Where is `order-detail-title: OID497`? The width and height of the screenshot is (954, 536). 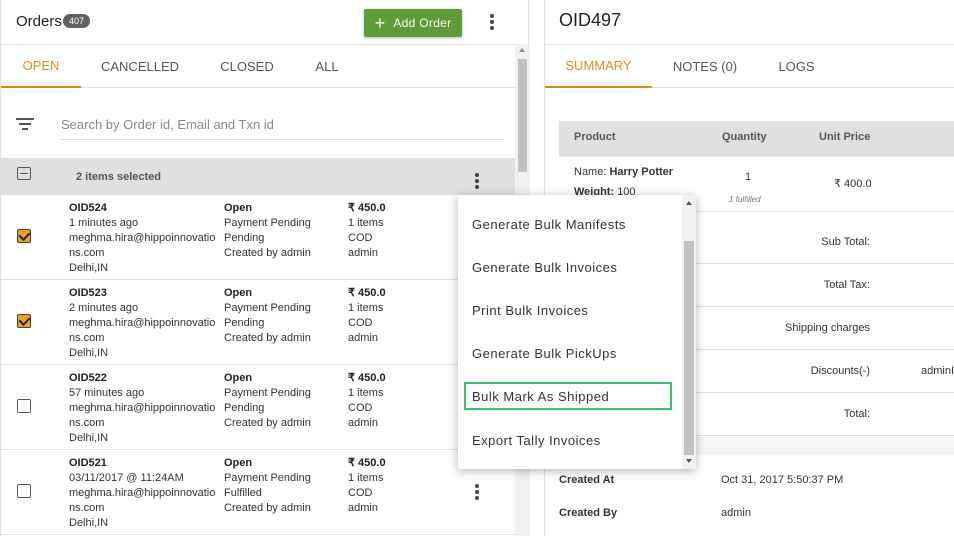 order-detail-title: OID497 is located at coordinates (590, 20).